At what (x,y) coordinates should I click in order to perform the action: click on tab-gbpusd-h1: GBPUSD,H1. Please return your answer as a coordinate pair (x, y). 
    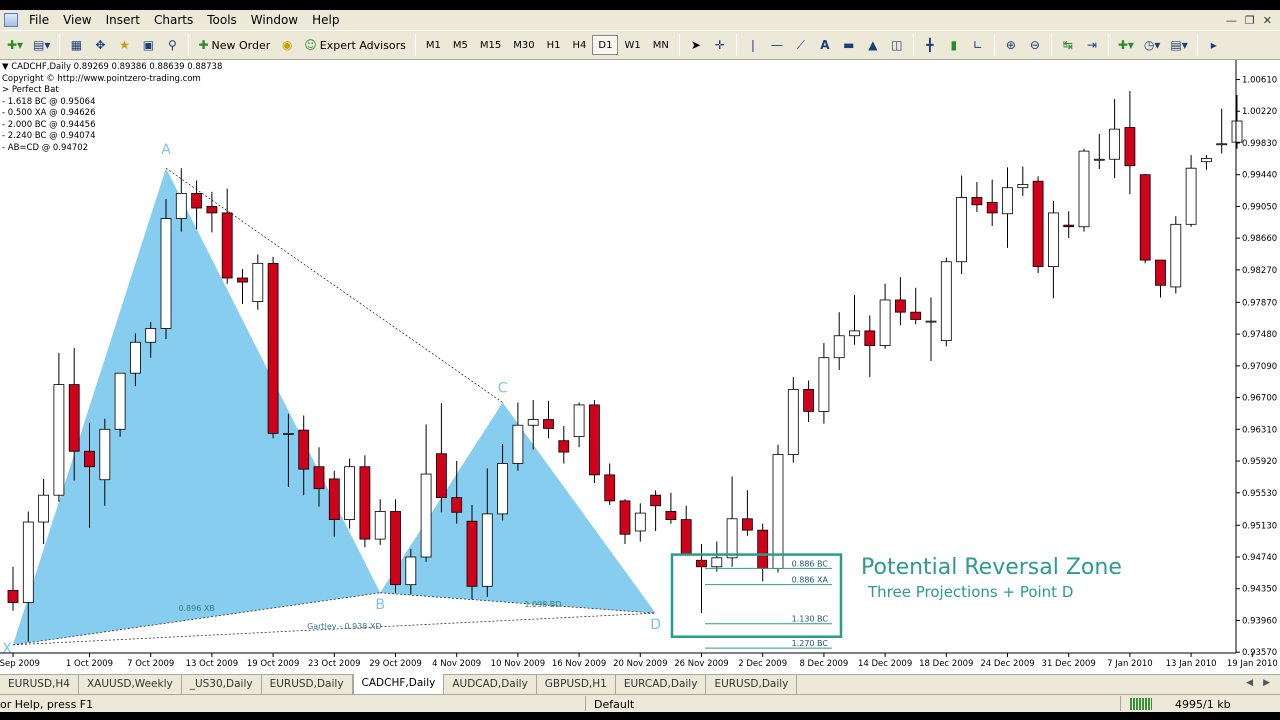
    Looking at the image, I should click on (576, 684).